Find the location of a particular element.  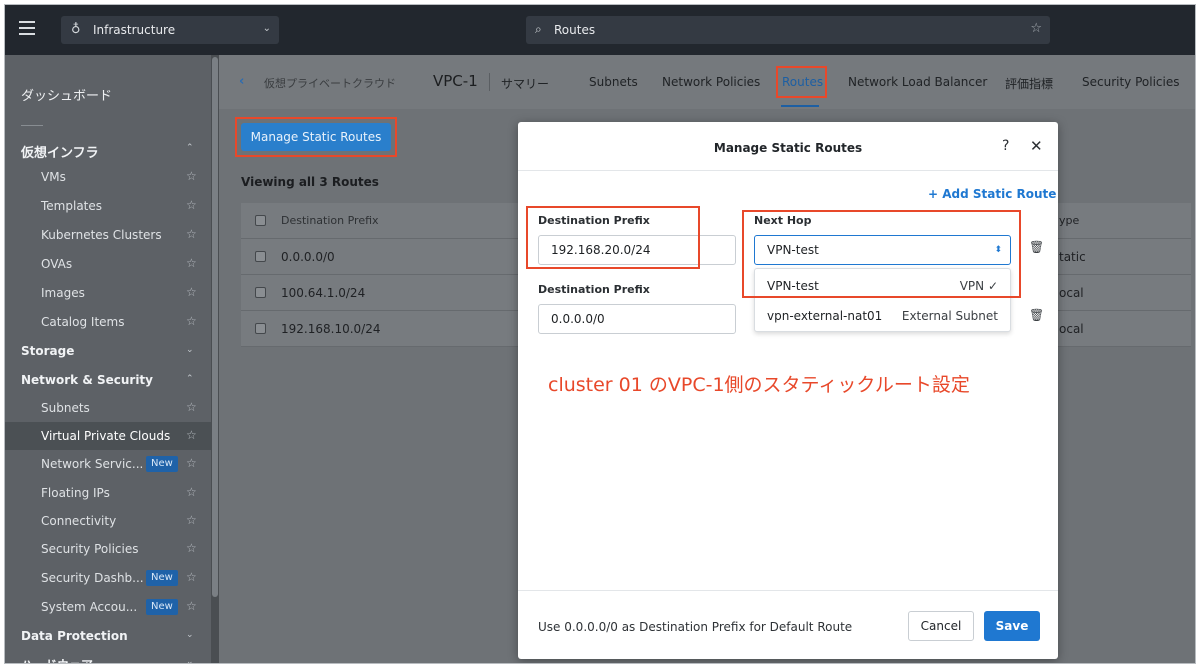

save-button: Save is located at coordinates (1012, 626).